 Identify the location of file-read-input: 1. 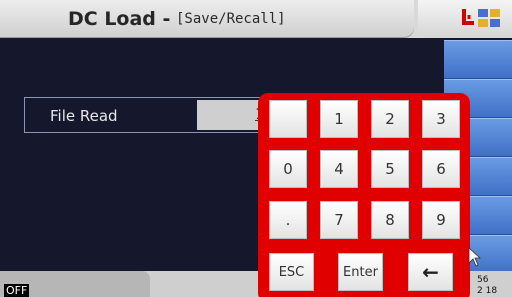
(232, 115).